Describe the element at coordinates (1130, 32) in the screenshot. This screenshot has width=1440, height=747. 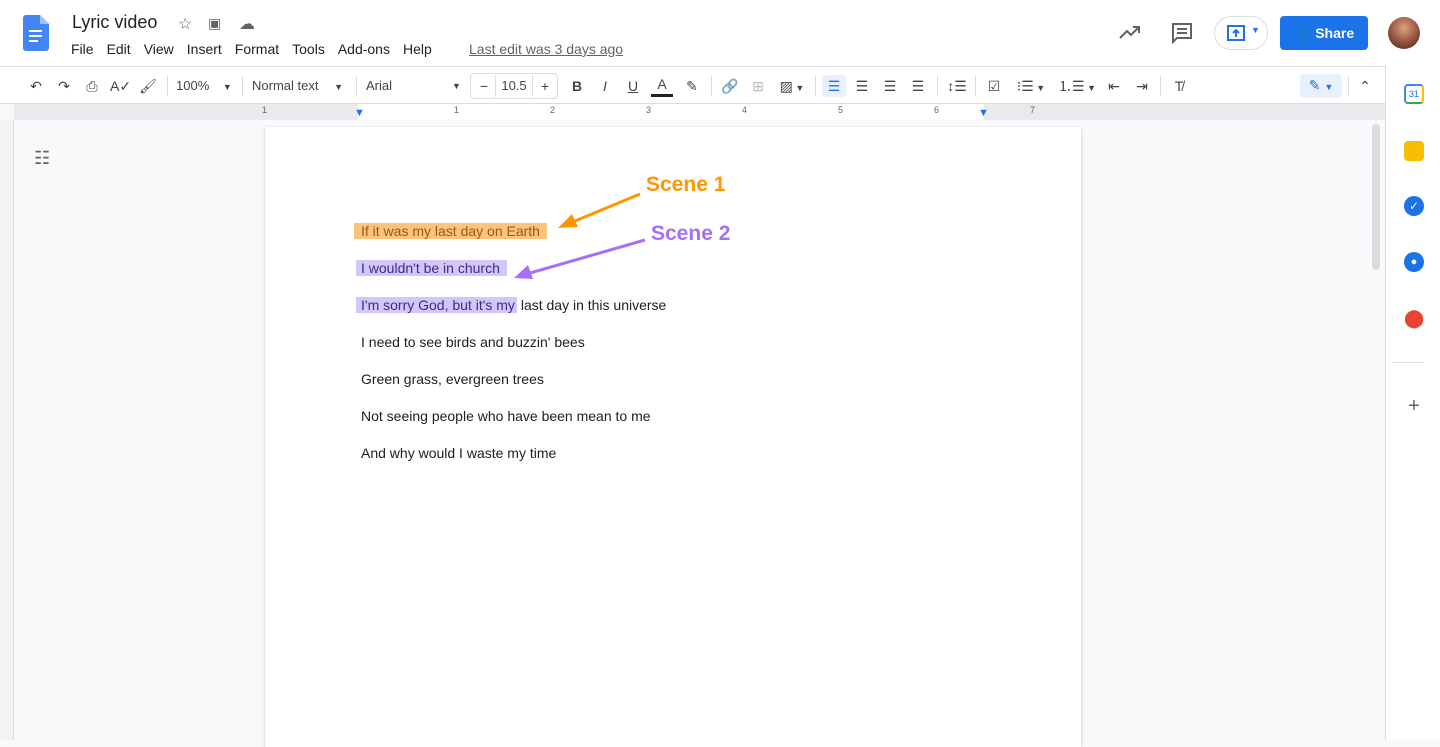
I see `activity-trend-icon` at that location.